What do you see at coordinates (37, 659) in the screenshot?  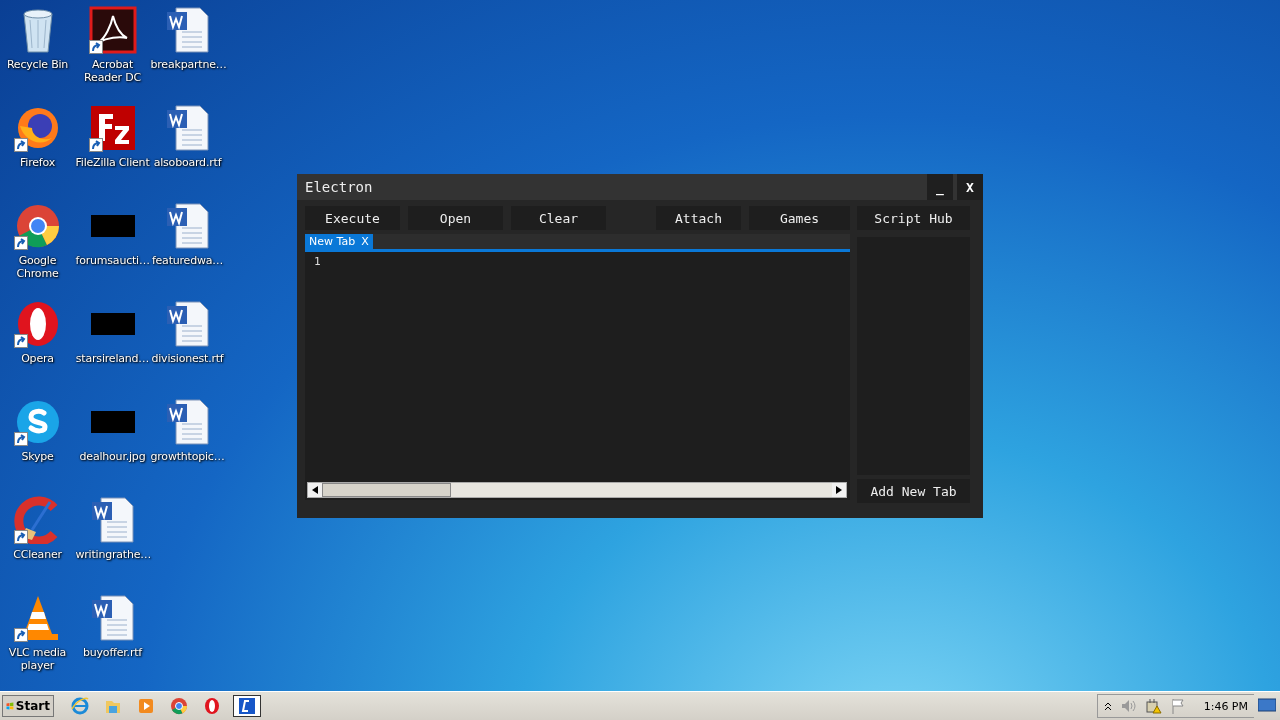 I see `icon-label: VLC media player` at bounding box center [37, 659].